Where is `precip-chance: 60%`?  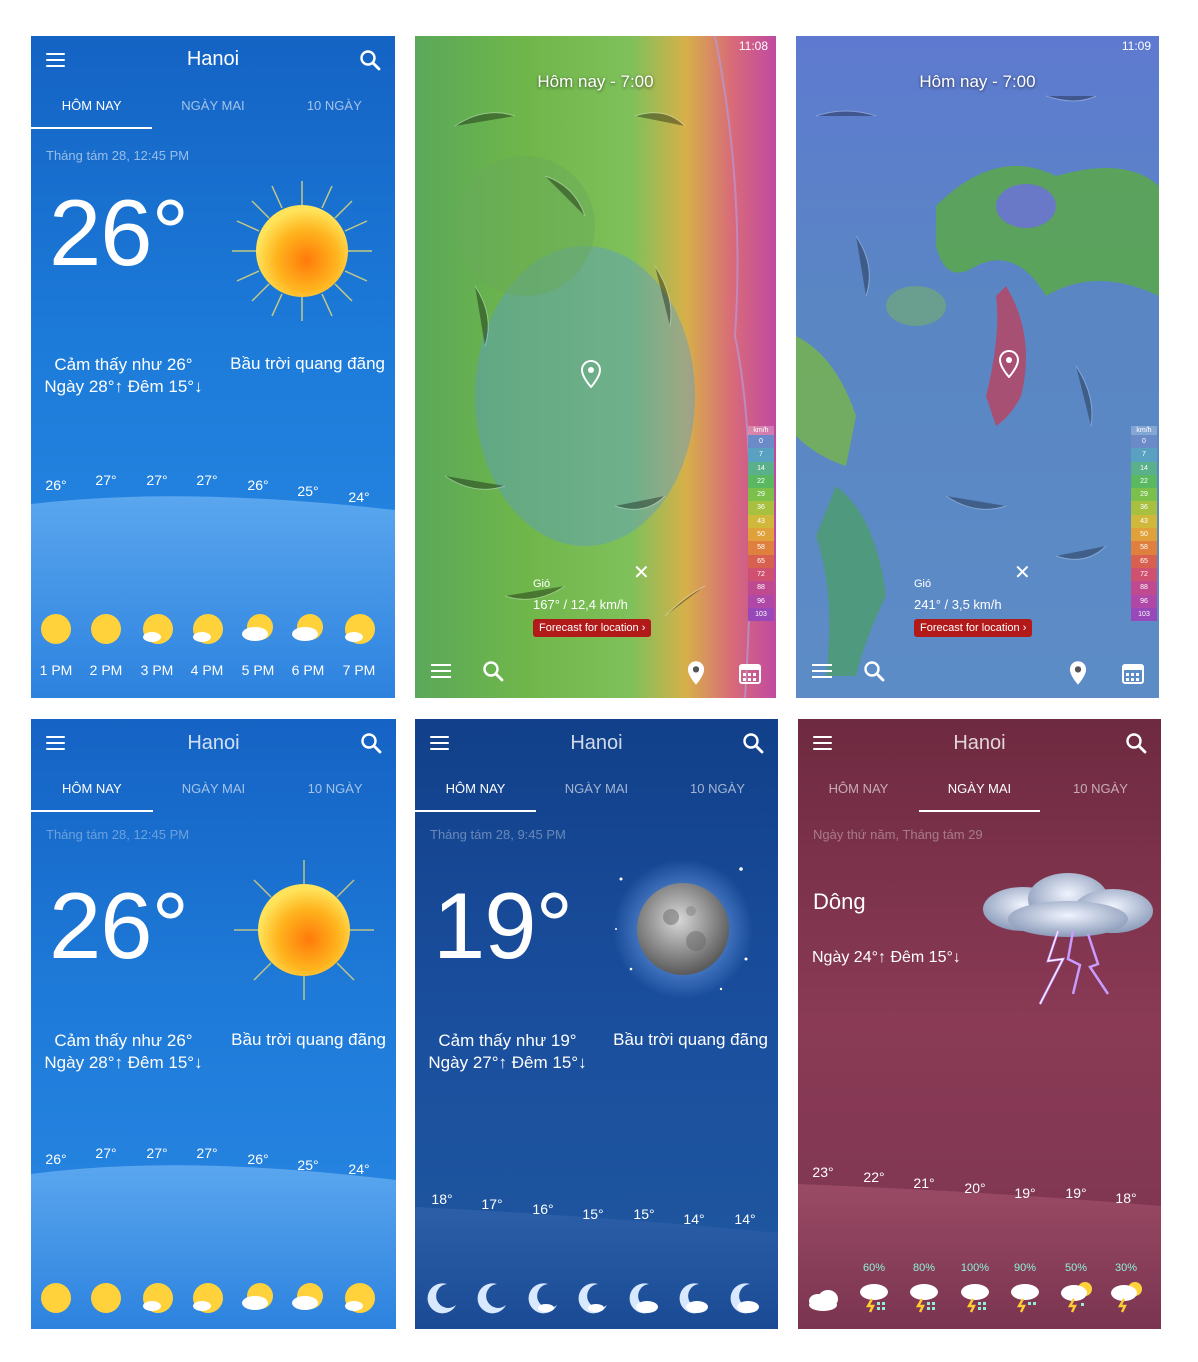 precip-chance: 60% is located at coordinates (874, 1268).